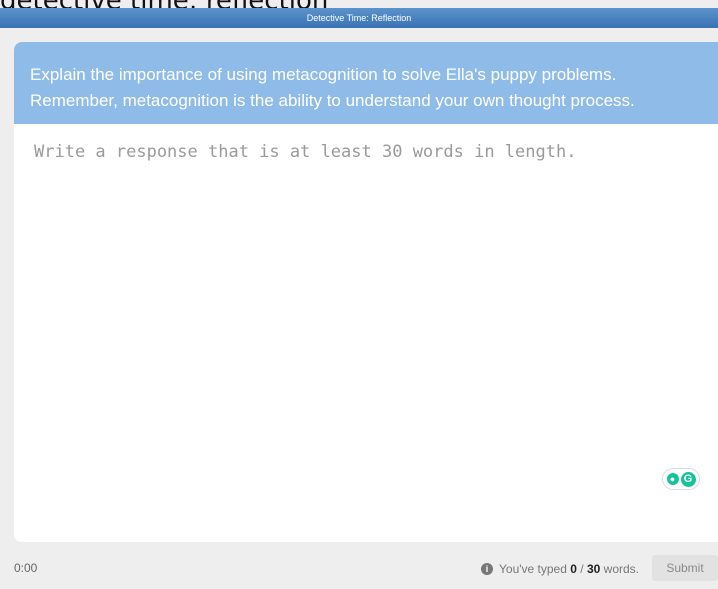  I want to click on word-count-suffix: words., so click(619, 569).